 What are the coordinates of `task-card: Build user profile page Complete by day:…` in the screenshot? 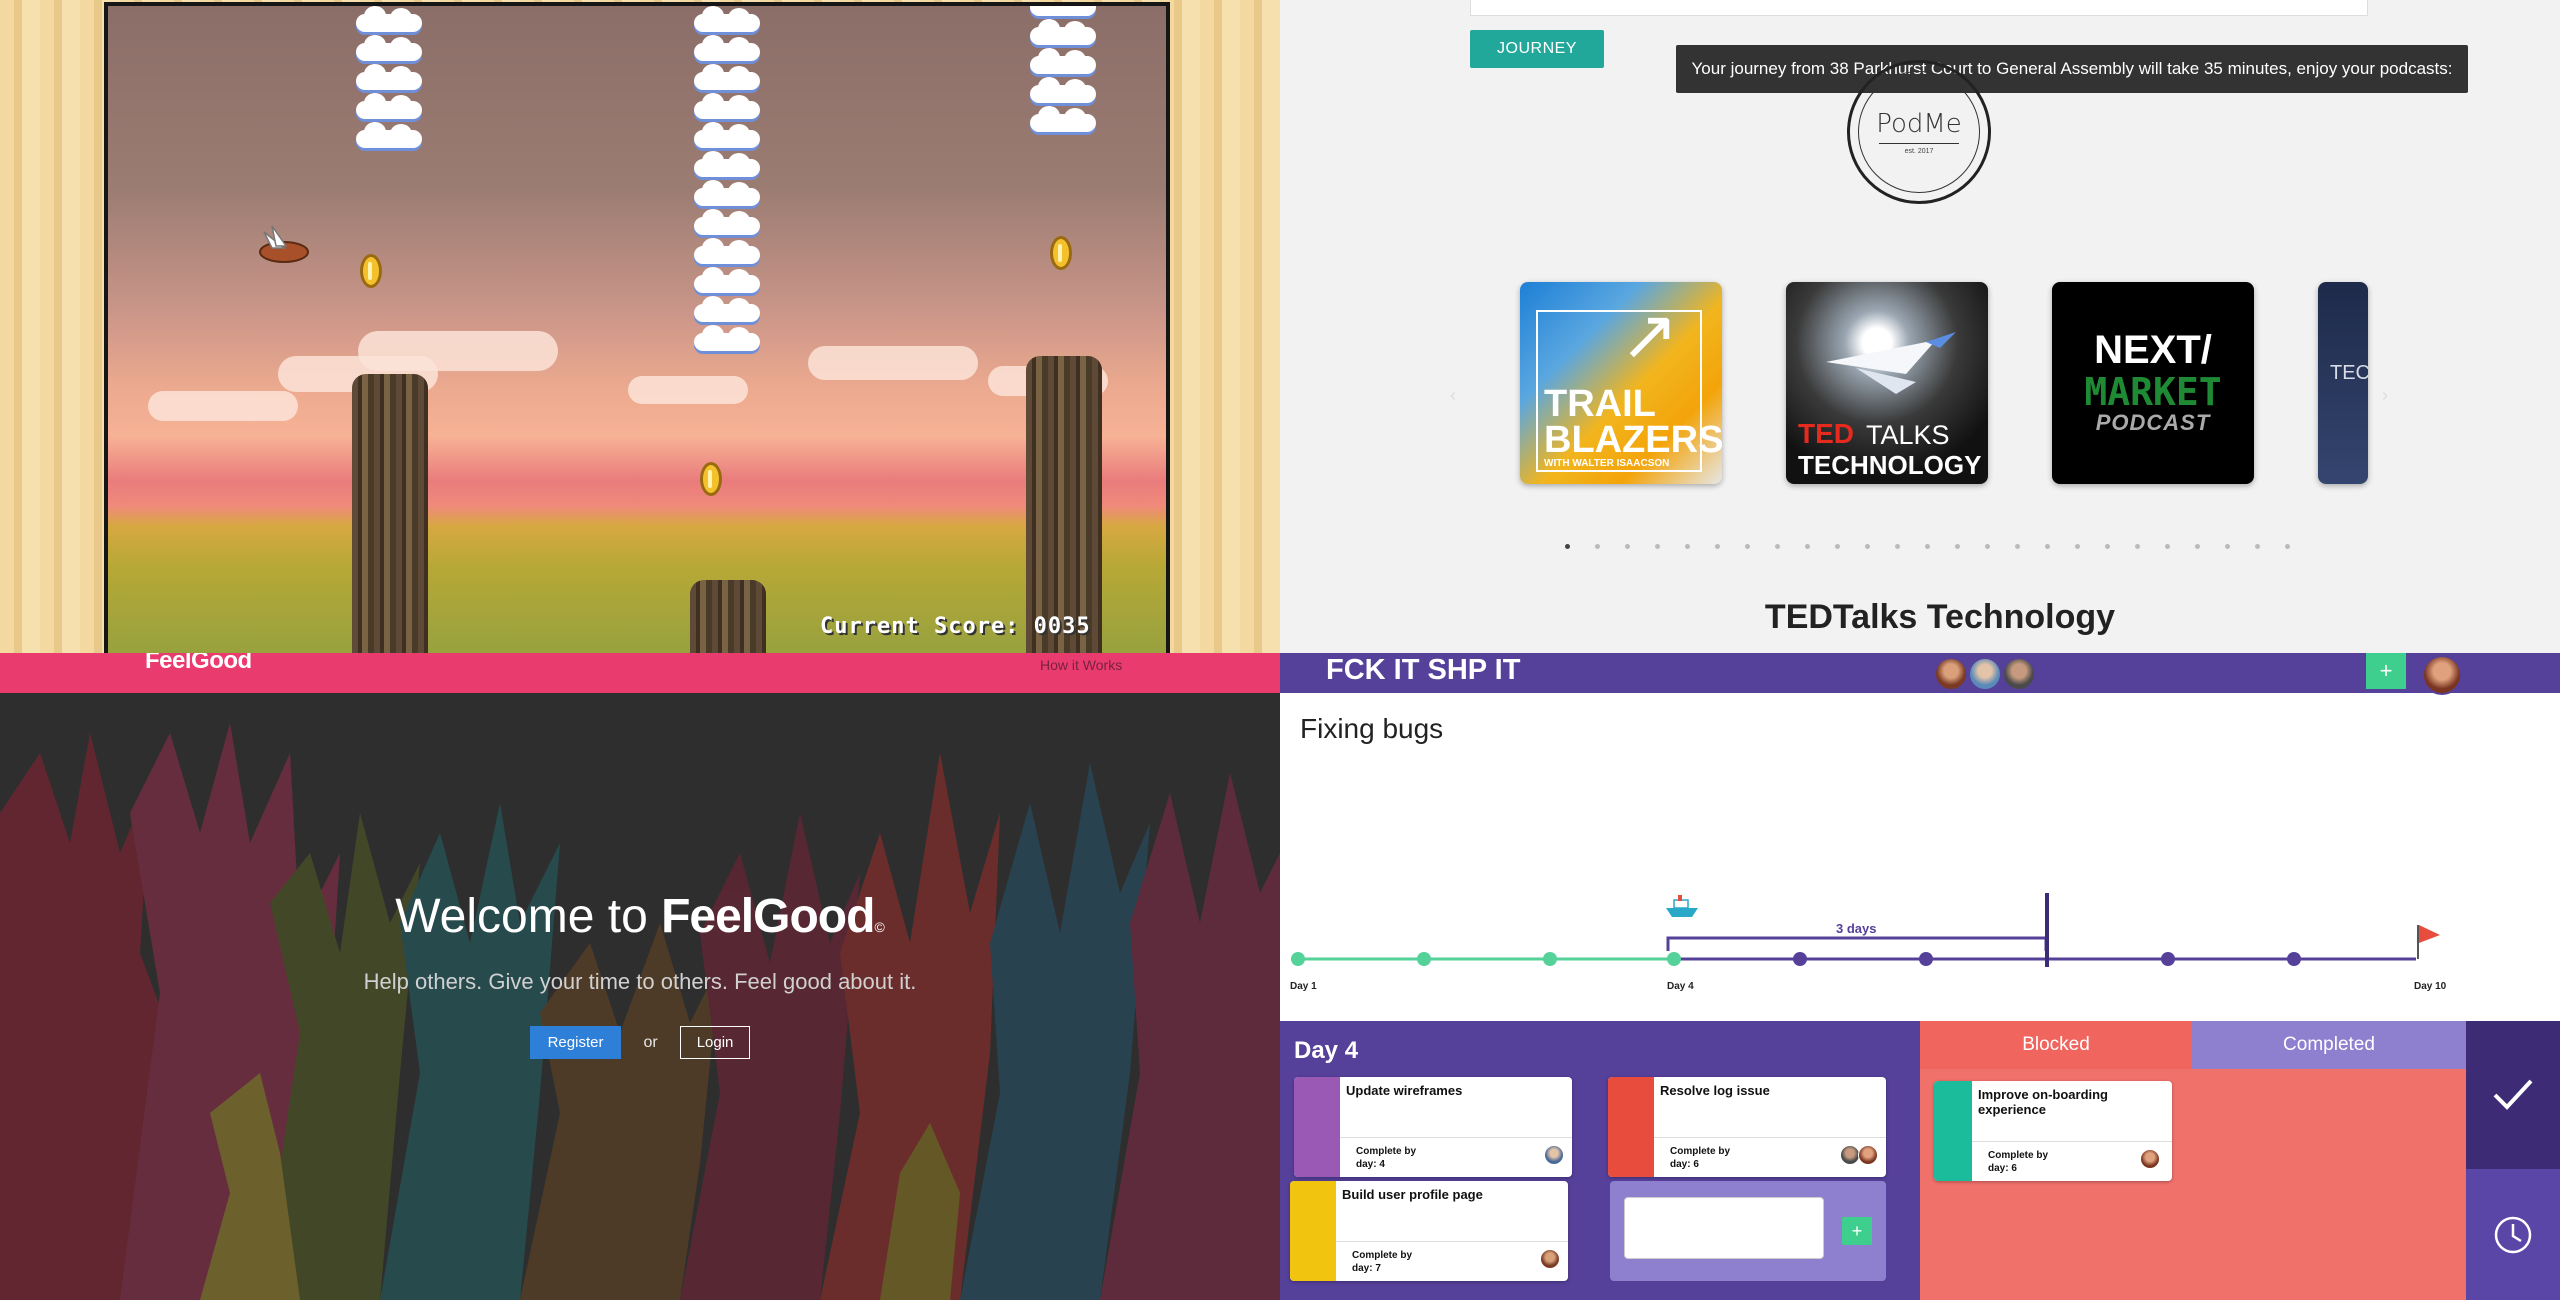 It's located at (1429, 1231).